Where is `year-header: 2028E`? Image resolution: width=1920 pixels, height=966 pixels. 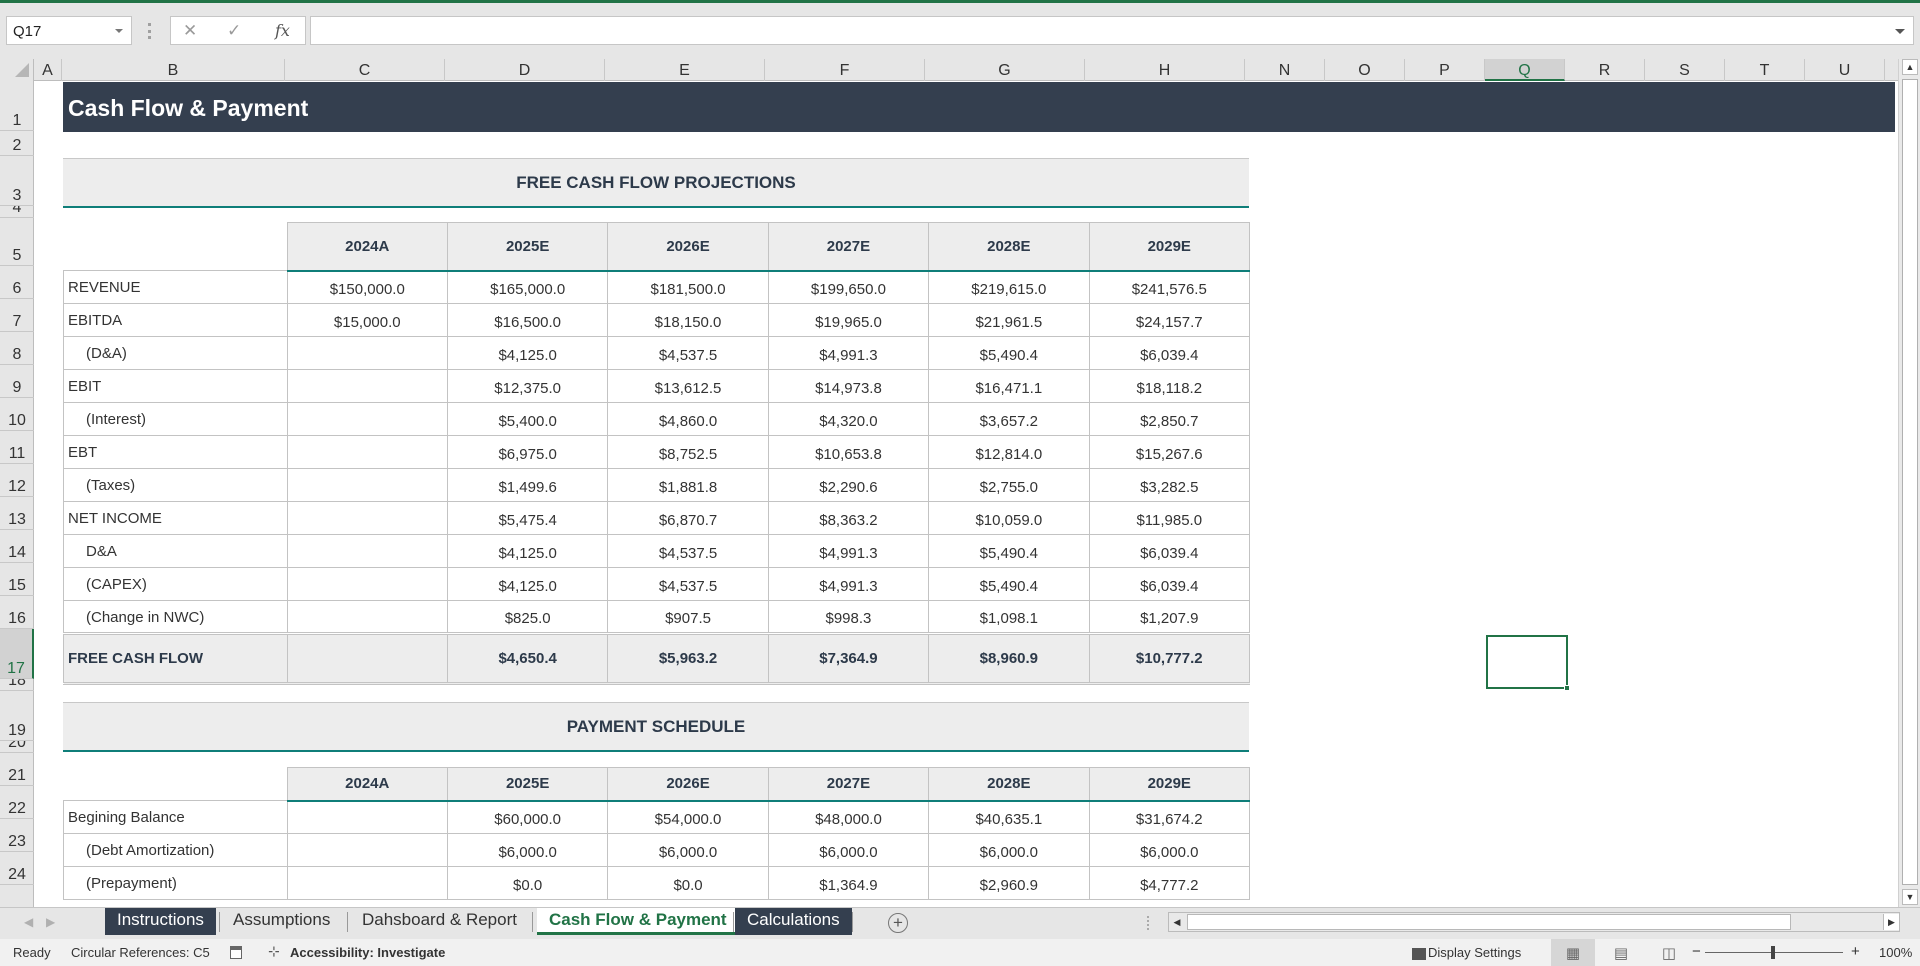 year-header: 2028E is located at coordinates (1009, 784).